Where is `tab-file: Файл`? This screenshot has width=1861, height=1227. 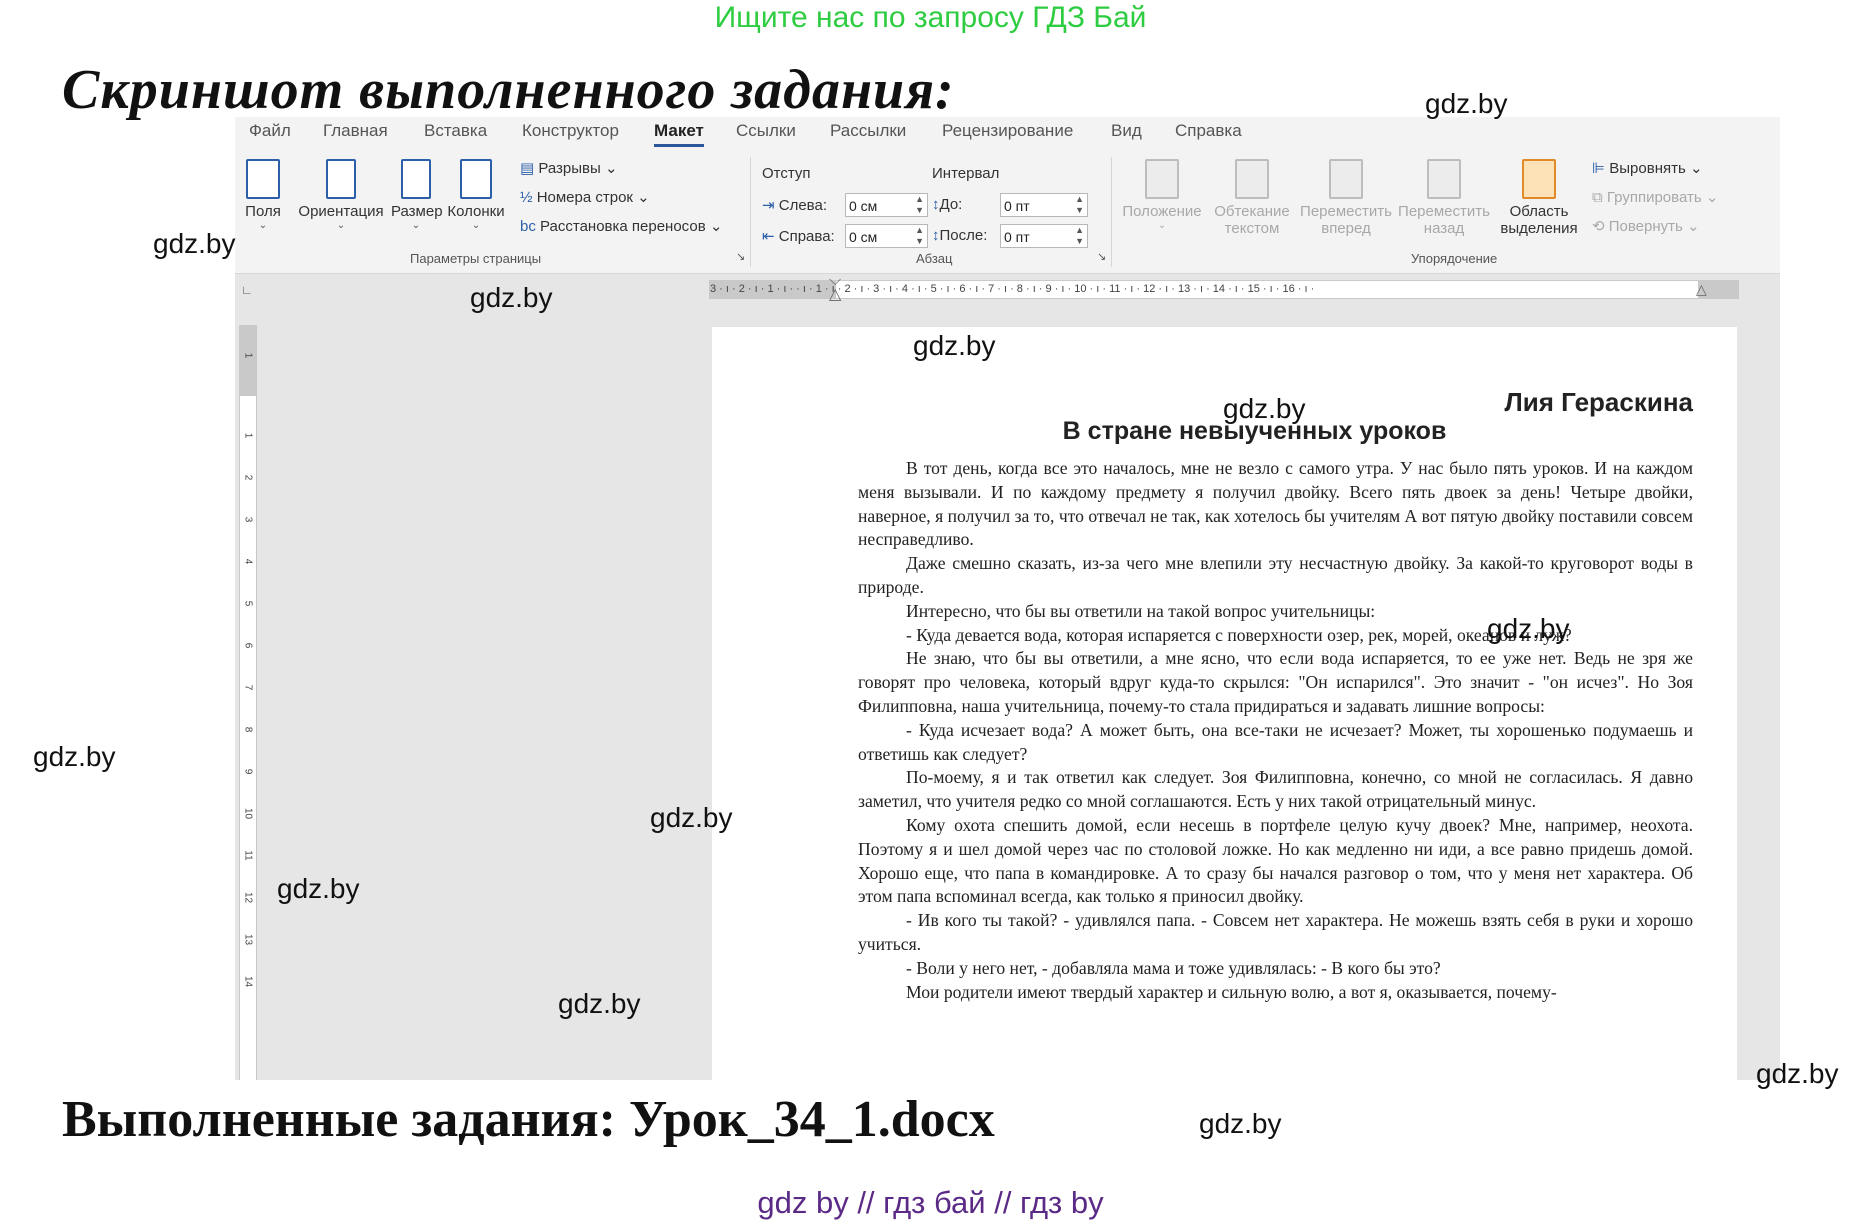
tab-file: Файл is located at coordinates (270, 131).